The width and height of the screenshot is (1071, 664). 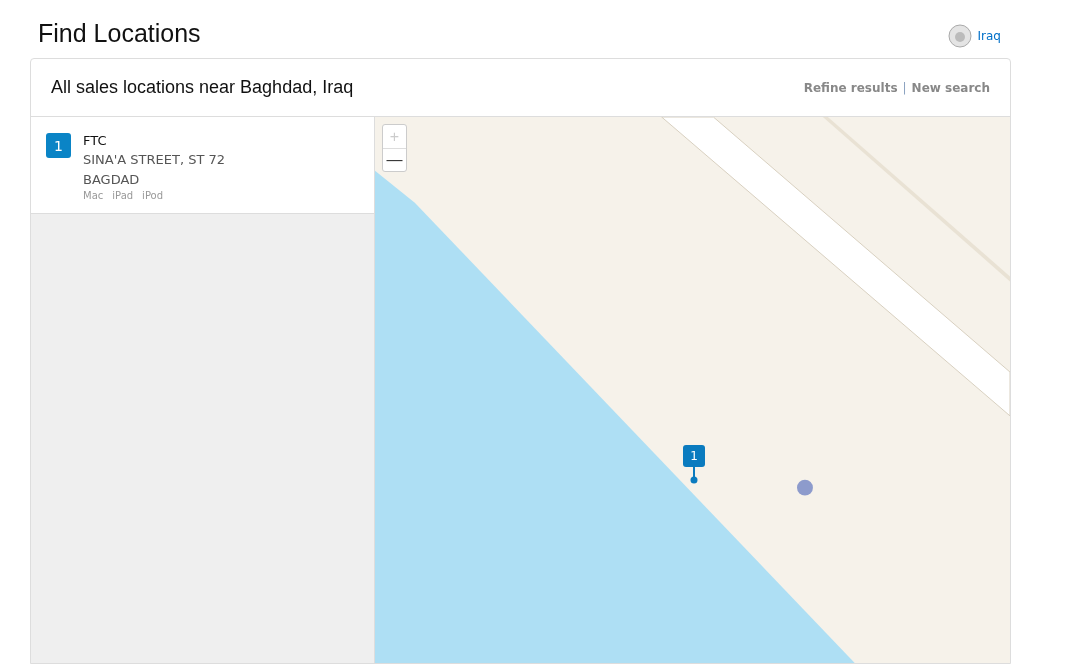 I want to click on location-item: 1 FTC SINA'A STREET, ST 72 BAGDAD Mac iPad iPod, so click(x=202, y=165).